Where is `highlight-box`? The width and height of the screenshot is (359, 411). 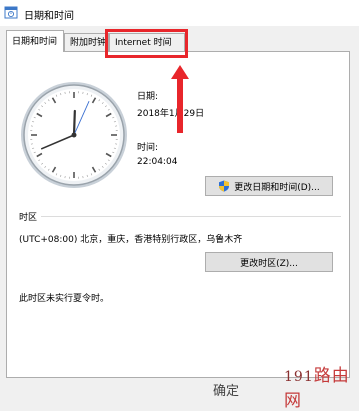
highlight-box is located at coordinates (146, 43).